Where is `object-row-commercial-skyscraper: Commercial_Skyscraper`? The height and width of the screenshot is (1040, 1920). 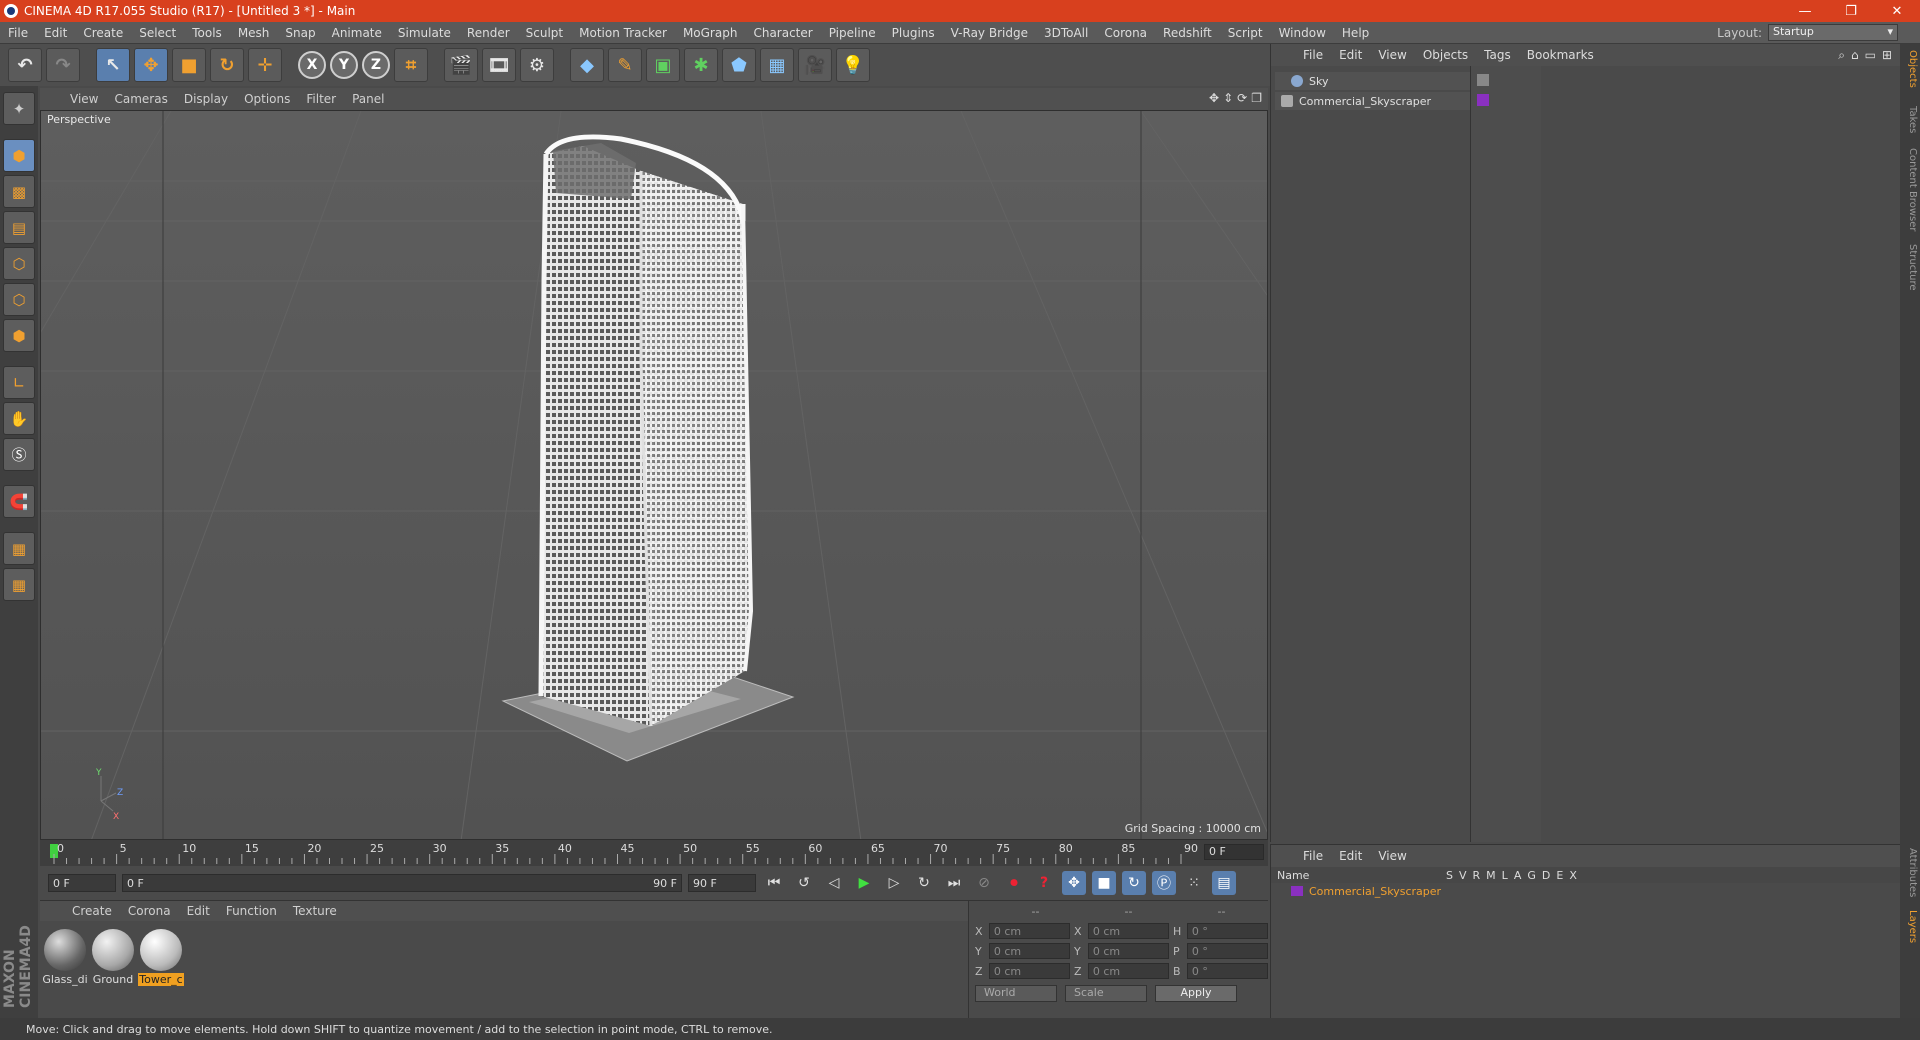 object-row-commercial-skyscraper: Commercial_Skyscraper is located at coordinates (1372, 101).